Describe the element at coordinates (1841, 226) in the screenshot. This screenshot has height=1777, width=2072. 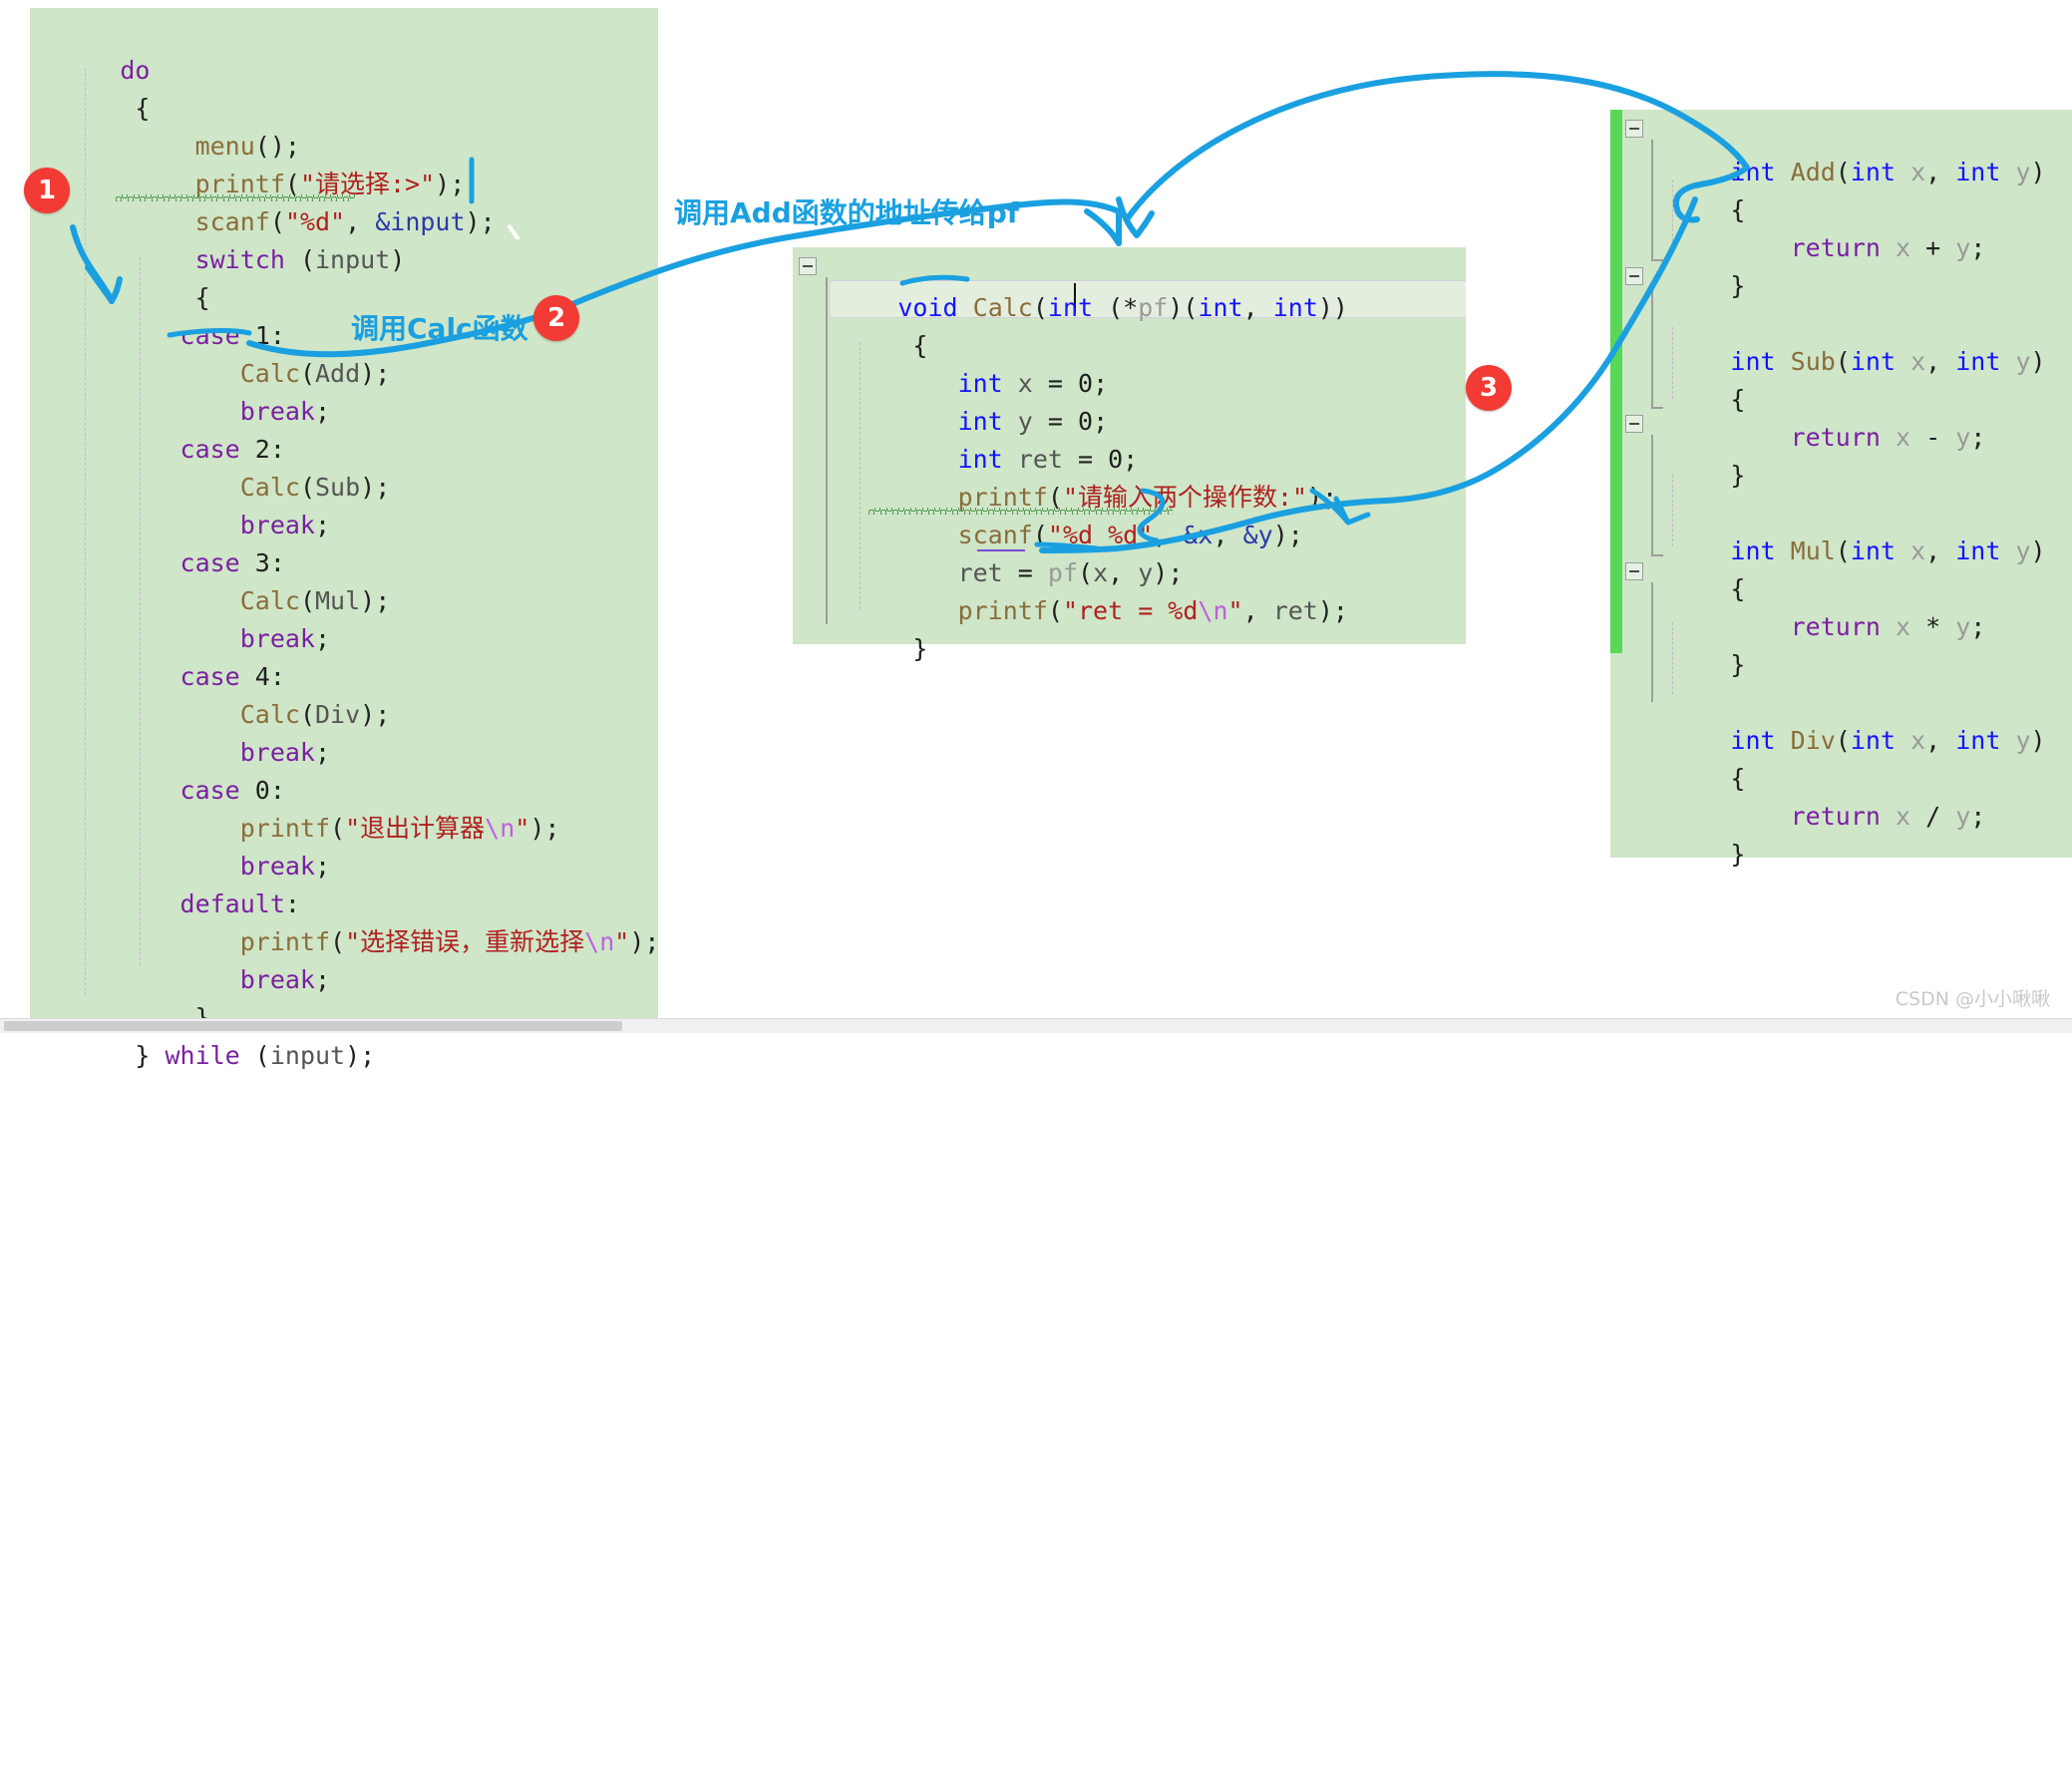
I see `code-line: return x + y;` at that location.